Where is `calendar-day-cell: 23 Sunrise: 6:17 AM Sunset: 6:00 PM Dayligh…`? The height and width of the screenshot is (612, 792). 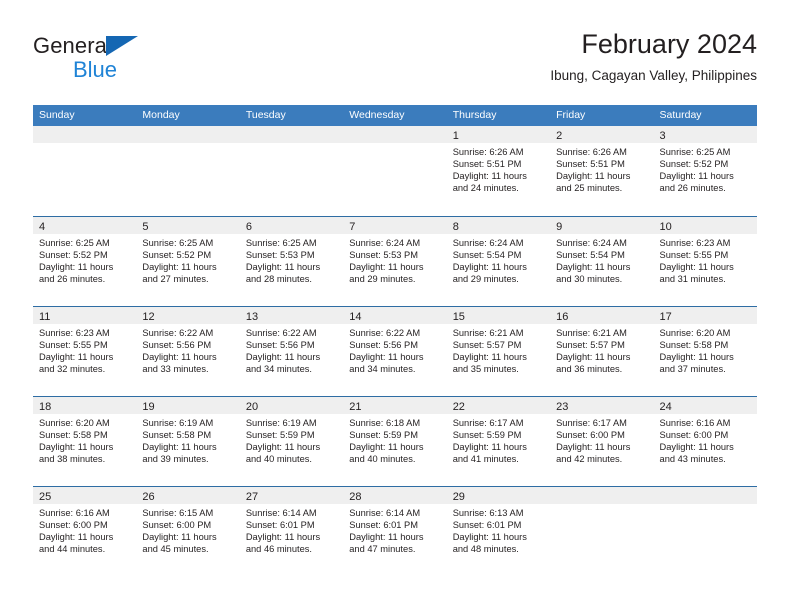
calendar-day-cell: 23 Sunrise: 6:17 AM Sunset: 6:00 PM Dayligh… is located at coordinates (602, 441).